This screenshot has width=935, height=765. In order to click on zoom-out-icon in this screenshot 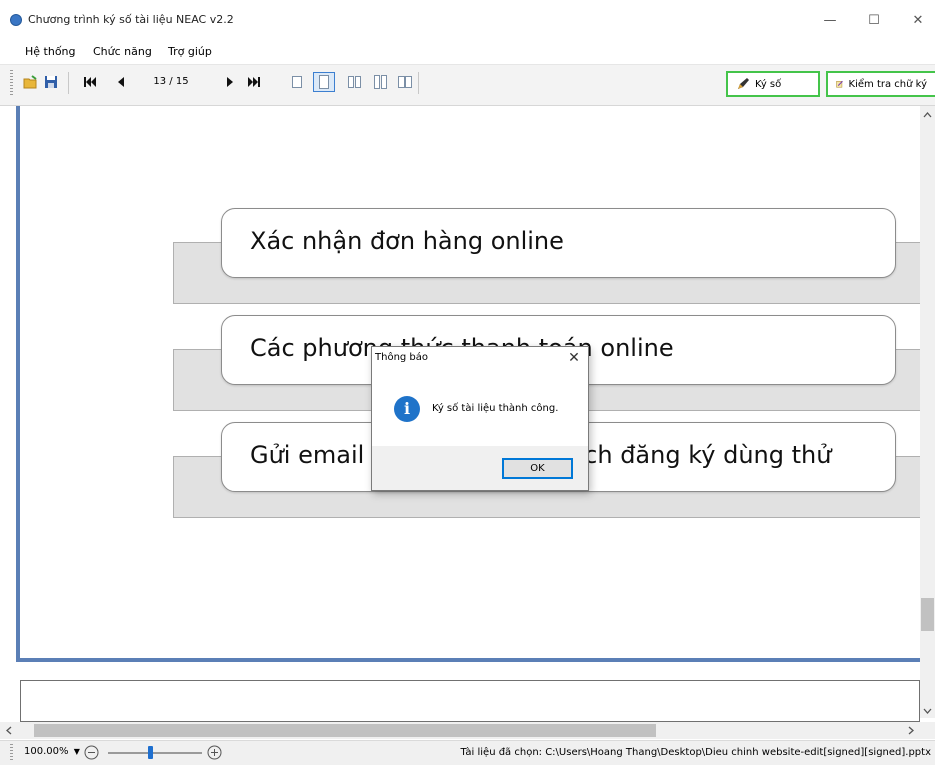, I will do `click(91, 752)`.